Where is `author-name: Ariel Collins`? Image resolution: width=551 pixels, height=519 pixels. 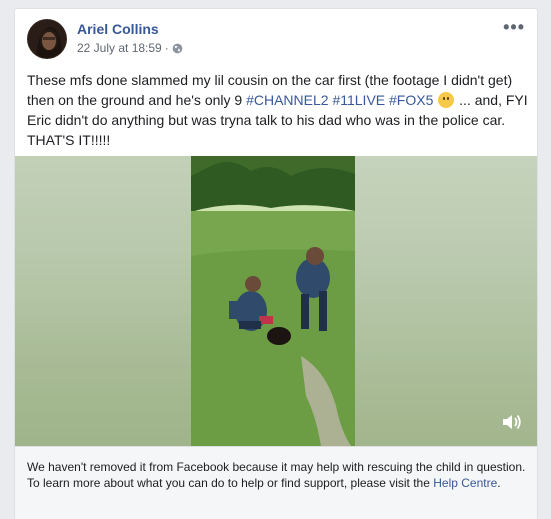
author-name: Ariel Collins is located at coordinates (118, 29).